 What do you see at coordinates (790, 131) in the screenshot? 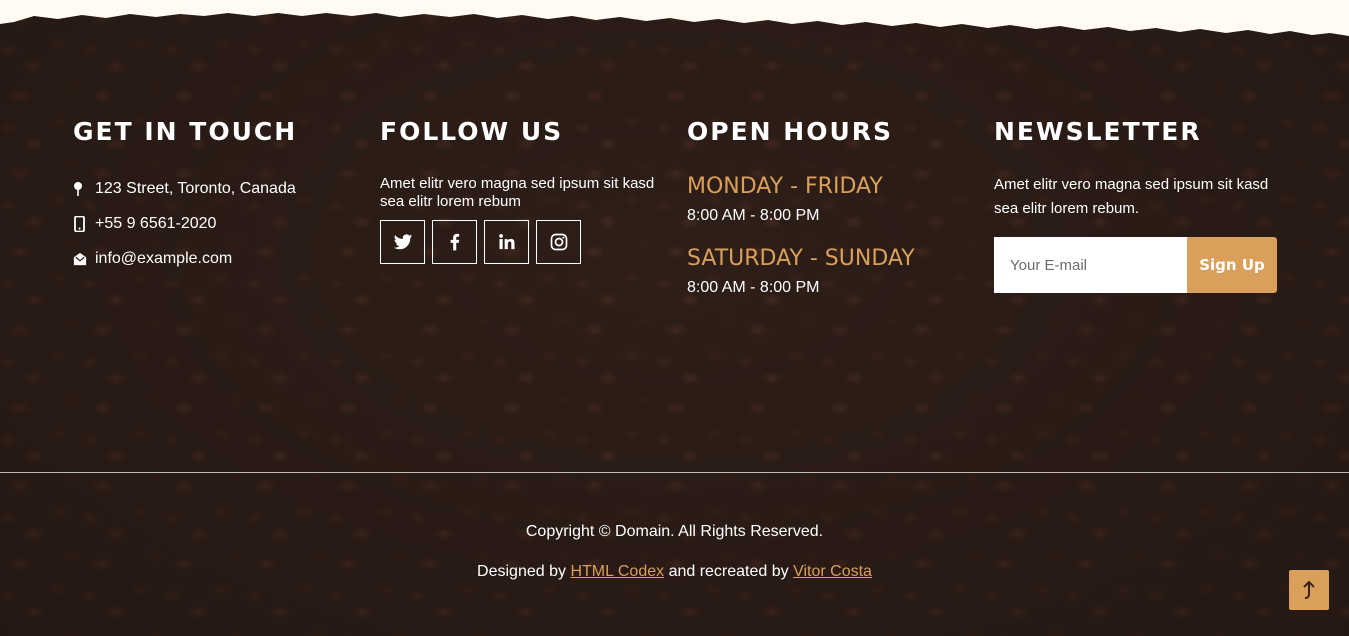
I see `hours-heading: OPEN HOURS` at bounding box center [790, 131].